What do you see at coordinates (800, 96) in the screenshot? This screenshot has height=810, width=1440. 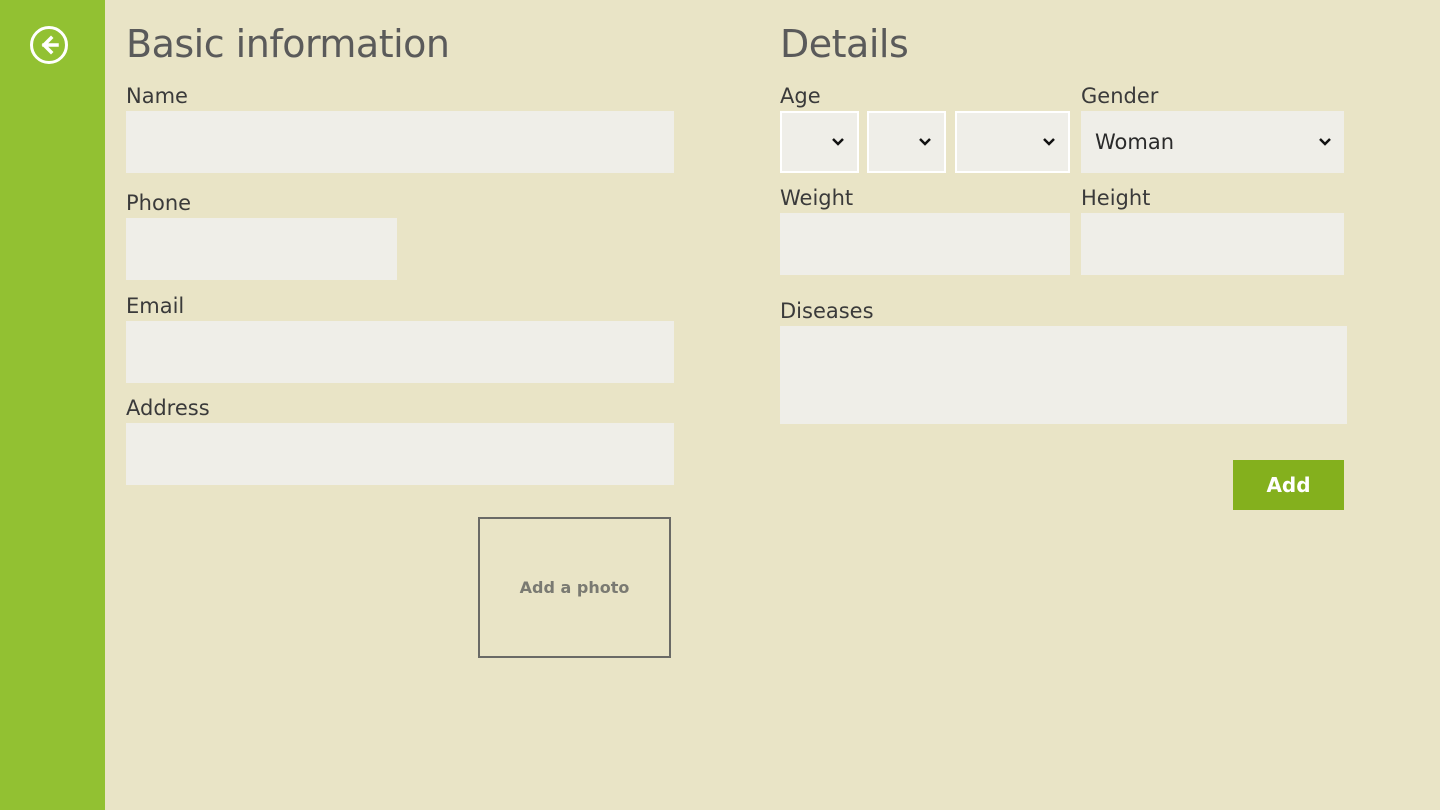 I see `age-label: Age` at bounding box center [800, 96].